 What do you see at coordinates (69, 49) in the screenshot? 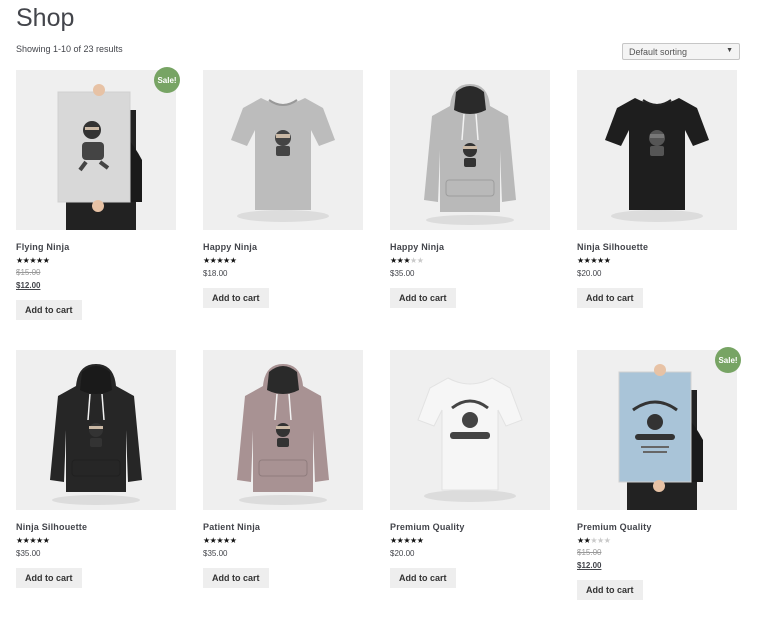
I see `result-count: Showing 1-10 of 23 results` at bounding box center [69, 49].